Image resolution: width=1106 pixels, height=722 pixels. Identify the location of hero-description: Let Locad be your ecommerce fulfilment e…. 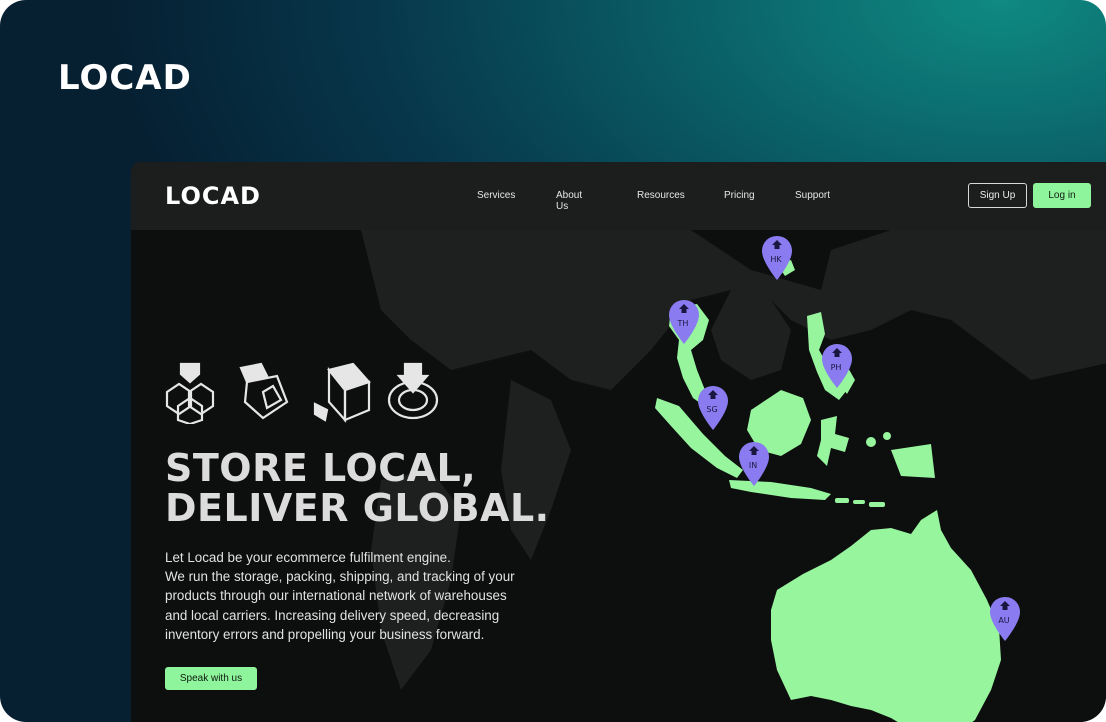
(375, 596).